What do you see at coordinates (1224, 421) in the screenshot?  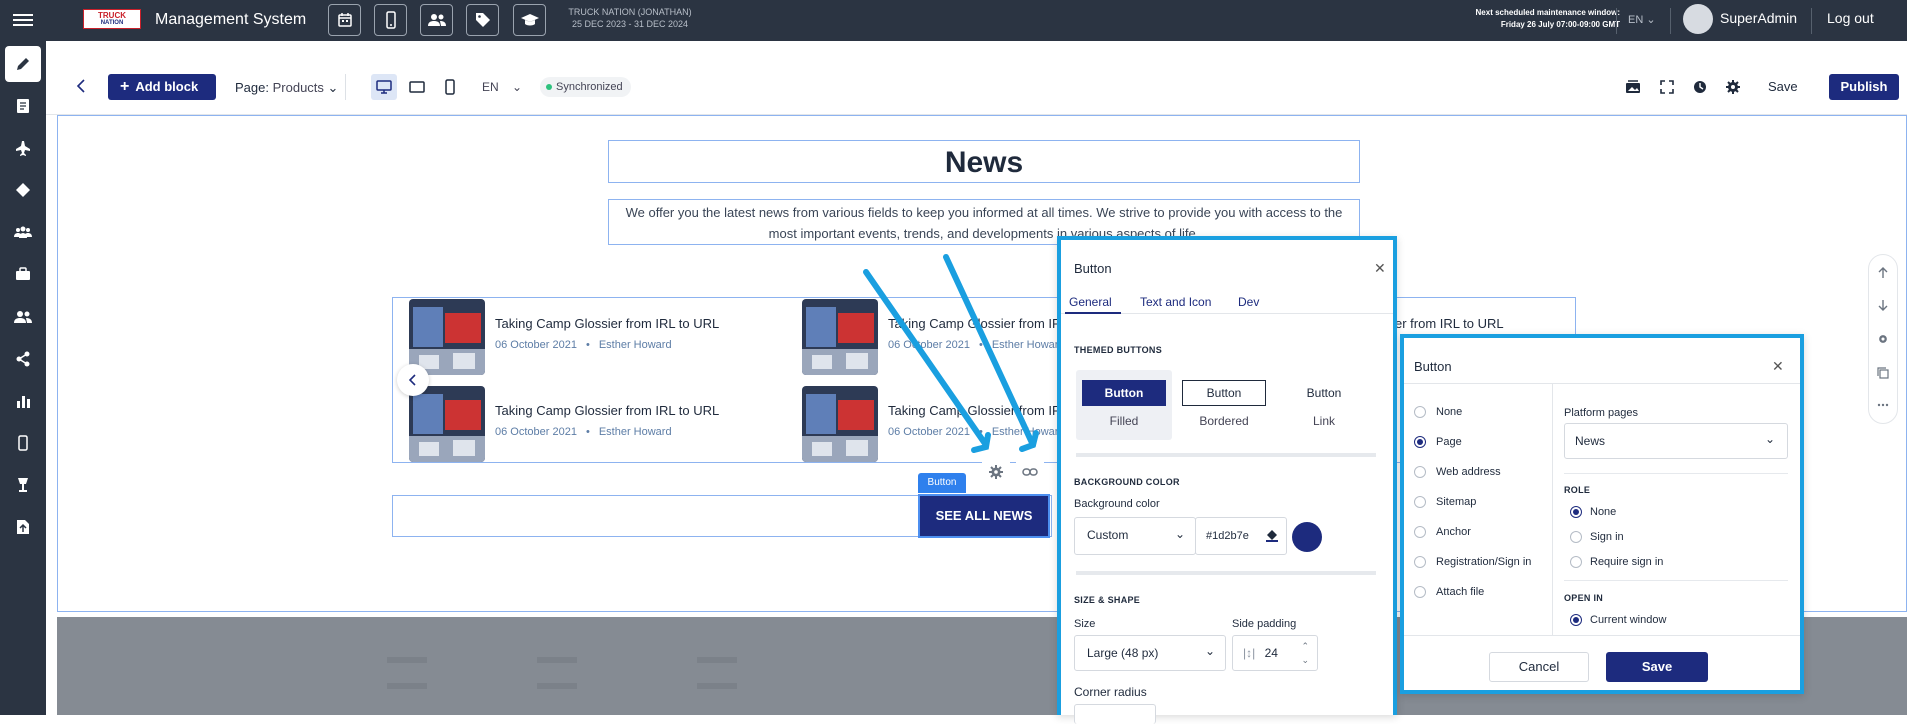 I see `theme-name-bordered: Bordered` at bounding box center [1224, 421].